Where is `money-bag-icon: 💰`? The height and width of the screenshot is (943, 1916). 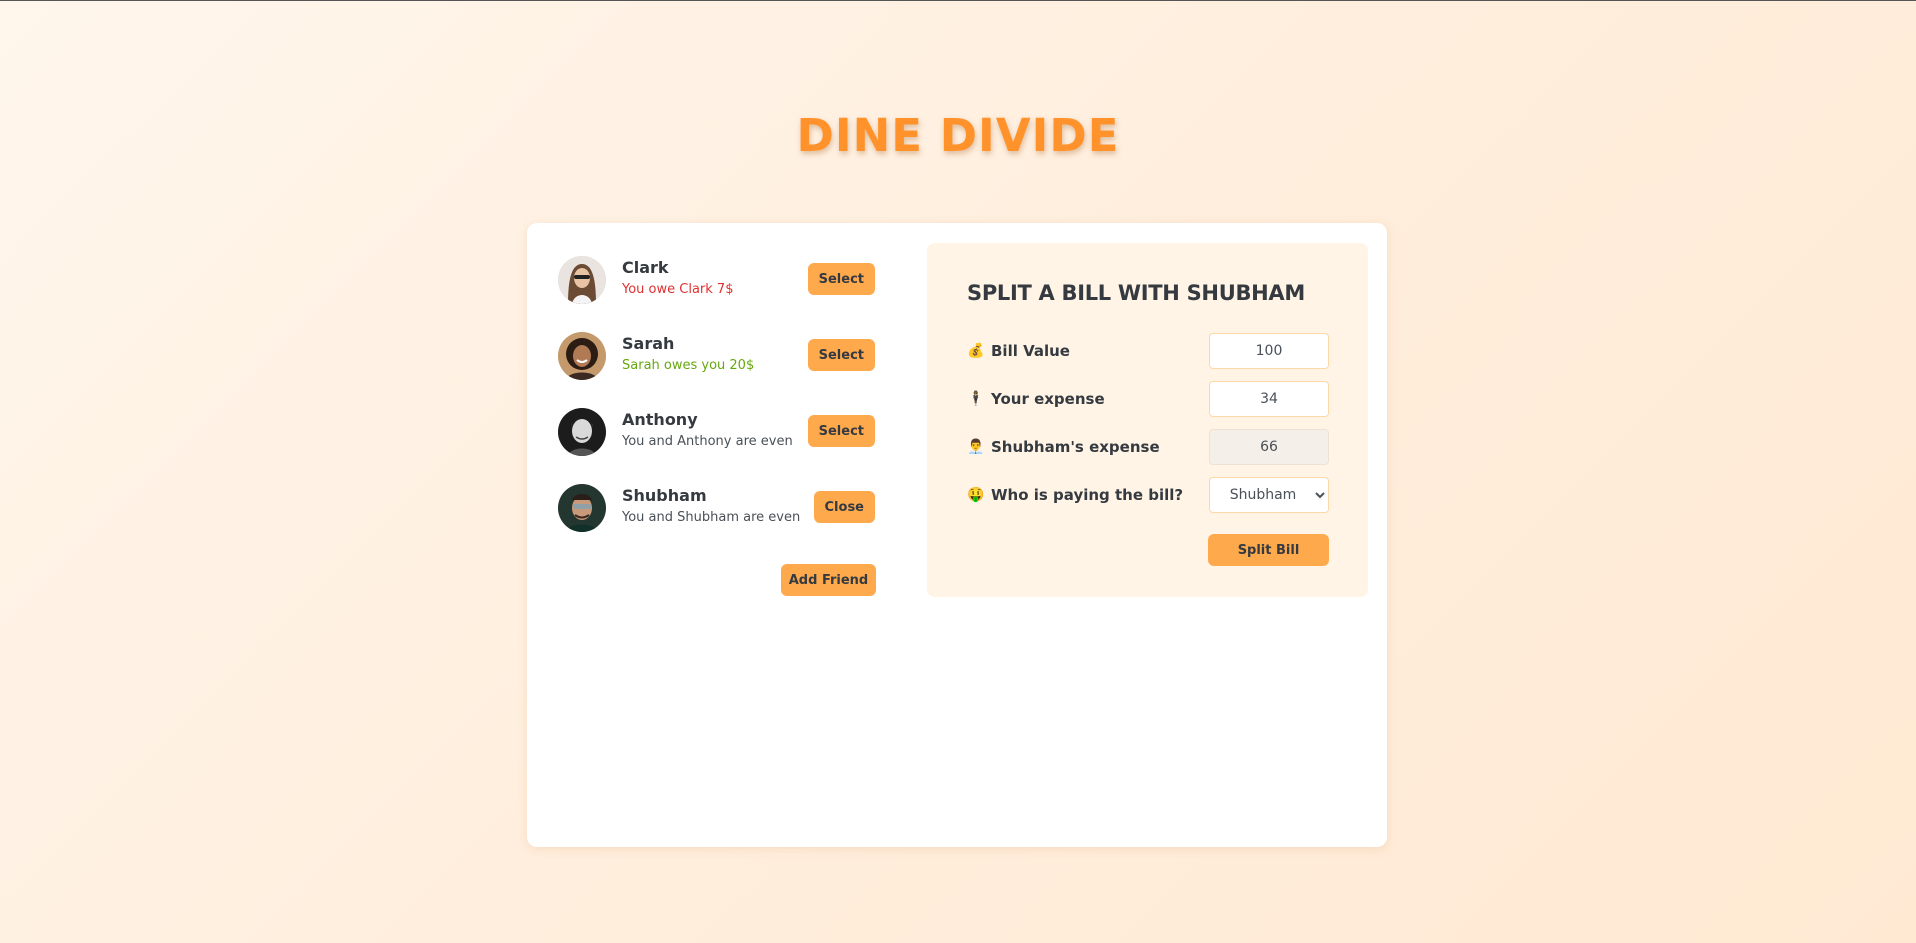
money-bag-icon: 💰 is located at coordinates (976, 351).